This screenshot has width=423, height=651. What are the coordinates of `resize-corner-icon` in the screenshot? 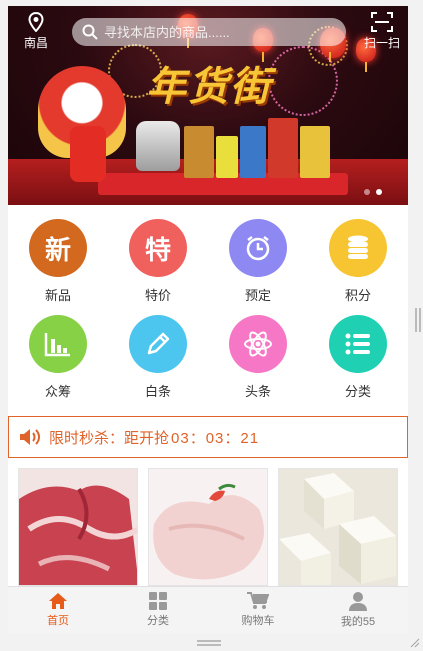 It's located at (415, 643).